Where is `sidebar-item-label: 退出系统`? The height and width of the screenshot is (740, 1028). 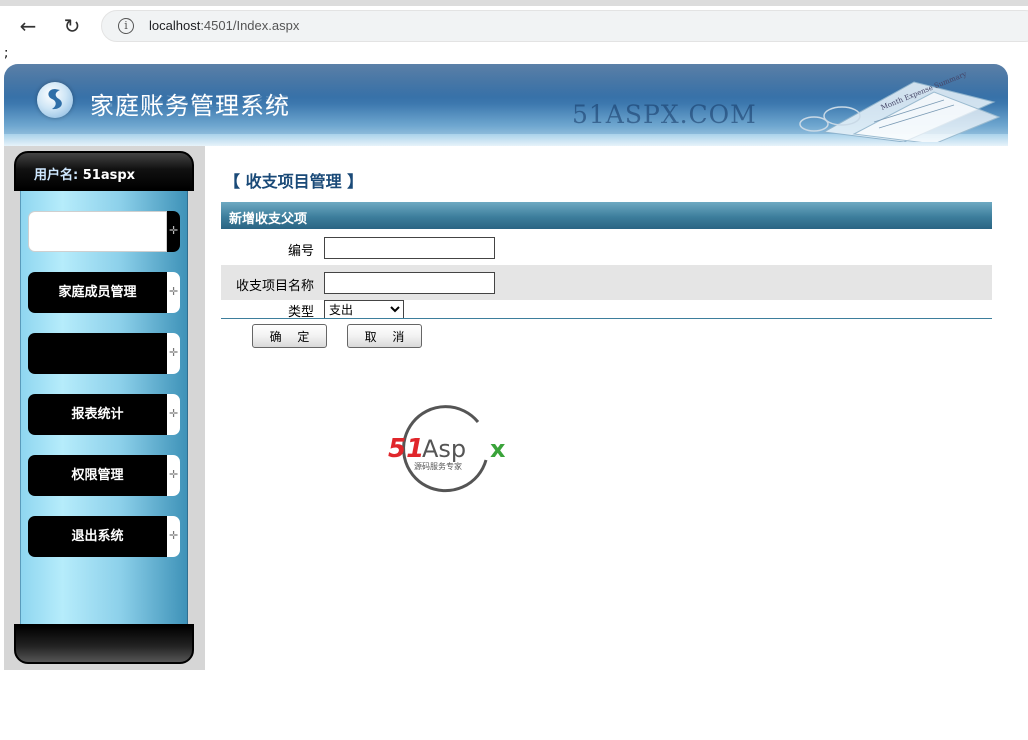
sidebar-item-label: 退出系统 is located at coordinates (97, 536).